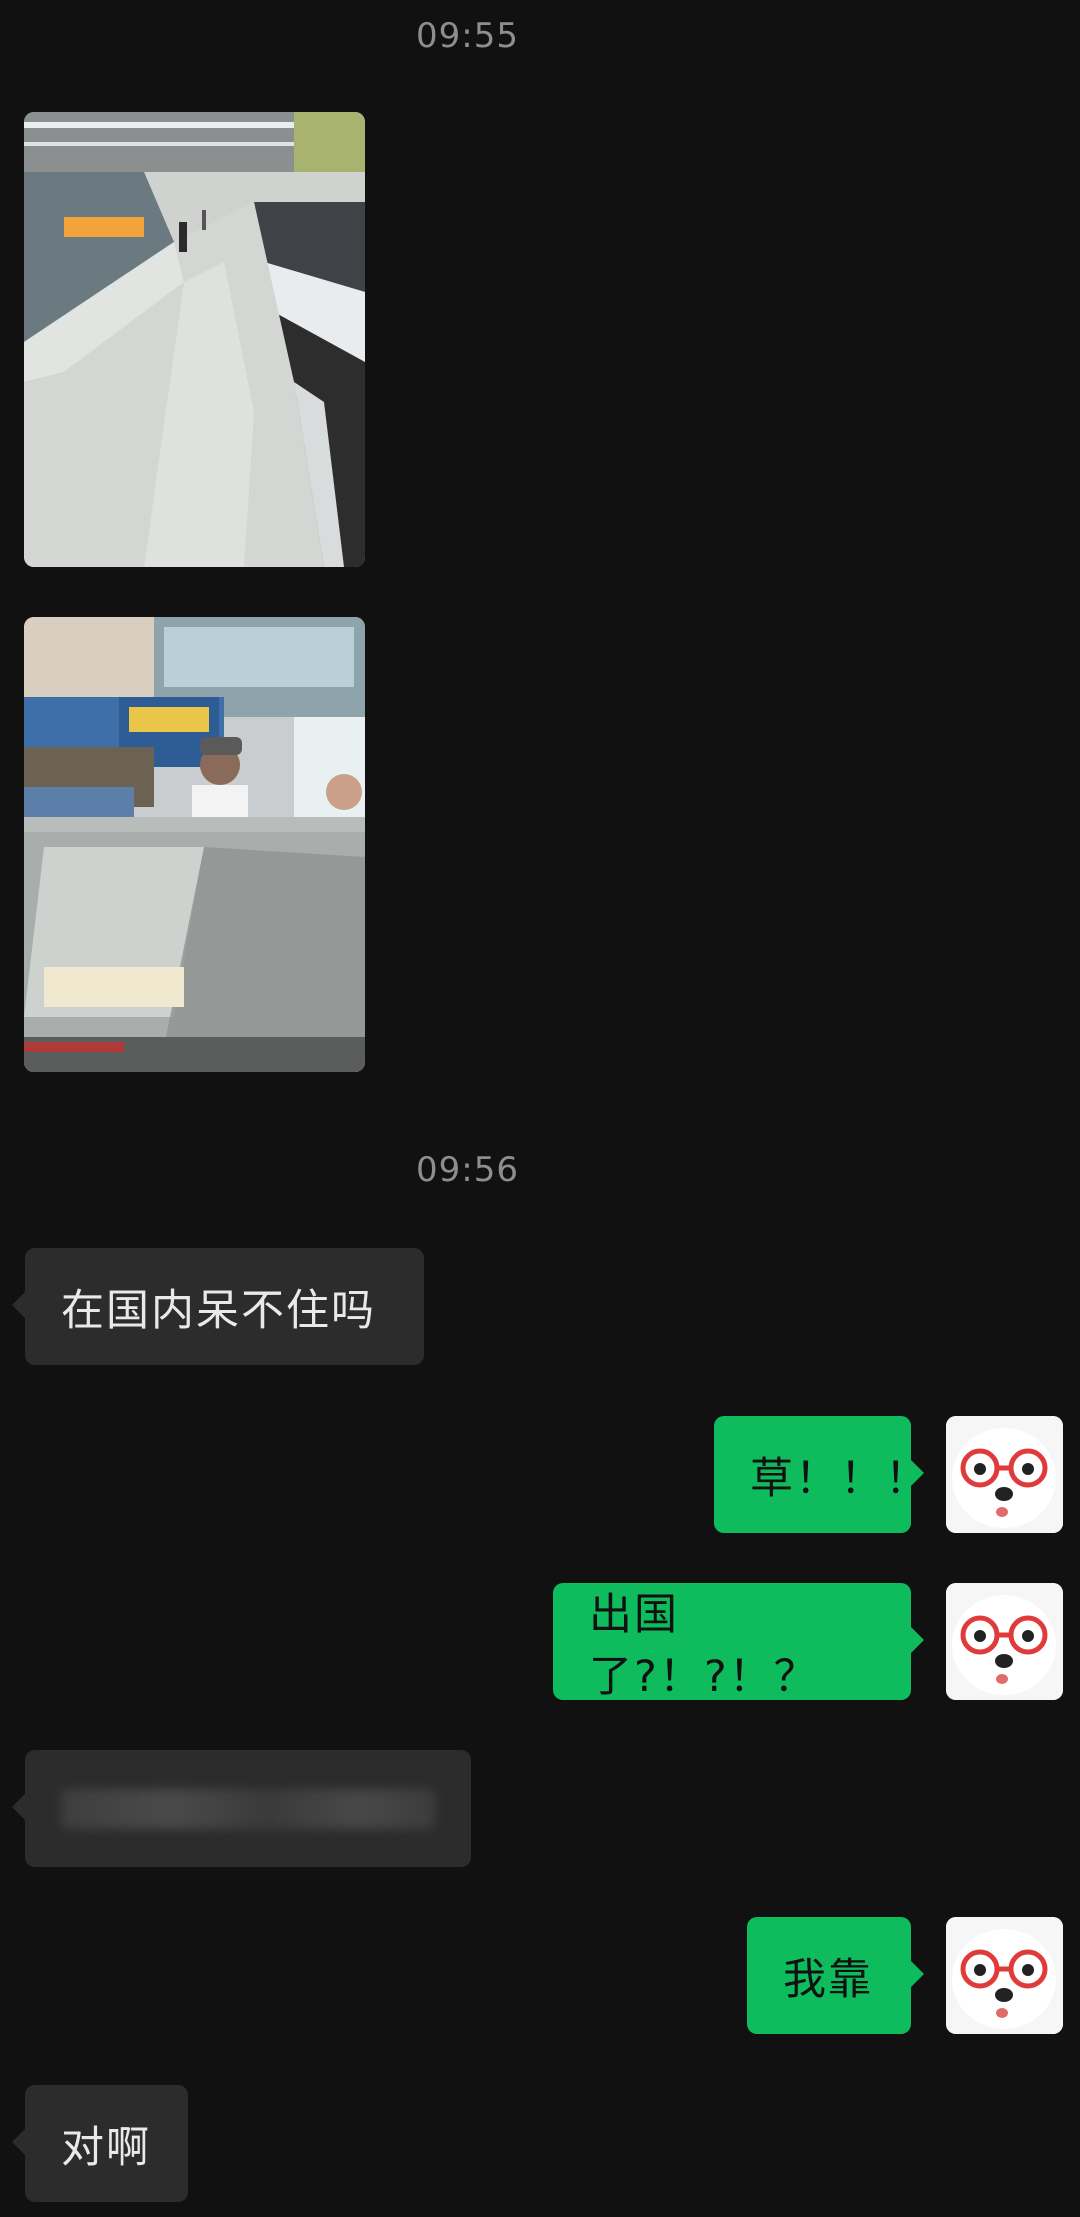 The height and width of the screenshot is (2217, 1080). I want to click on deli-counter-photo, so click(194, 844).